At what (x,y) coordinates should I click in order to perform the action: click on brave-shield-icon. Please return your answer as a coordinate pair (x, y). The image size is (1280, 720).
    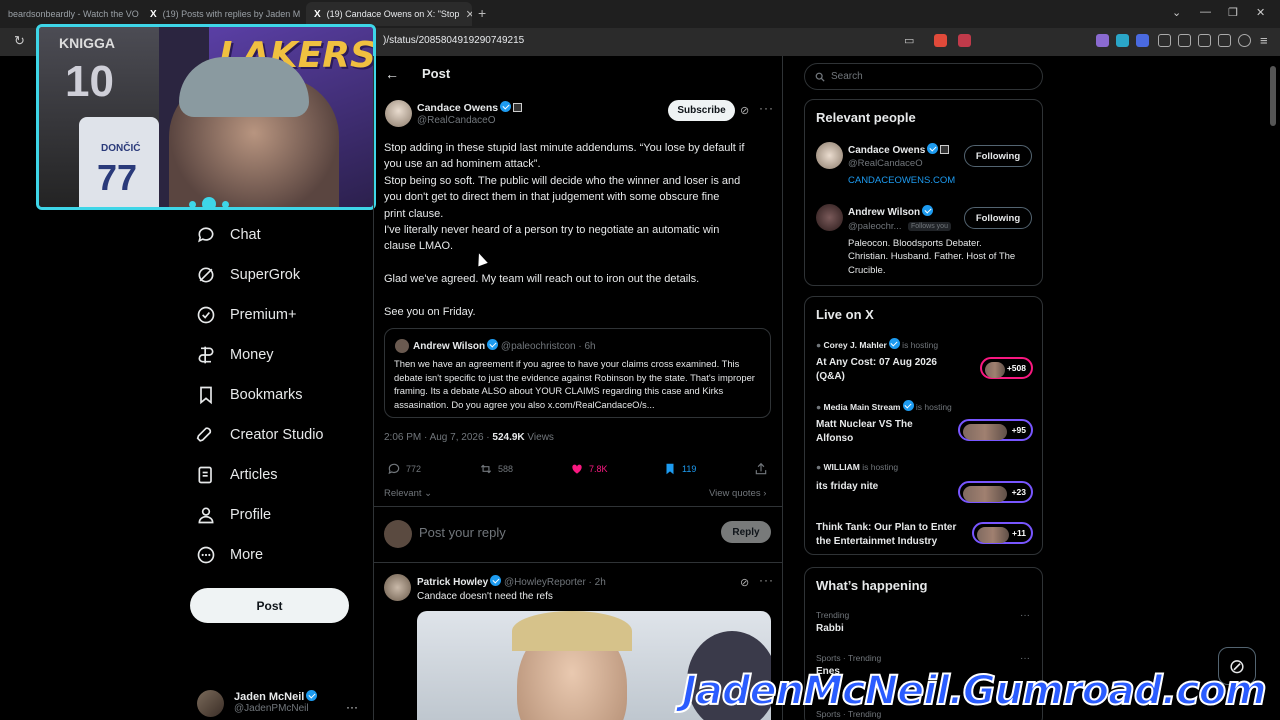
    Looking at the image, I should click on (940, 40).